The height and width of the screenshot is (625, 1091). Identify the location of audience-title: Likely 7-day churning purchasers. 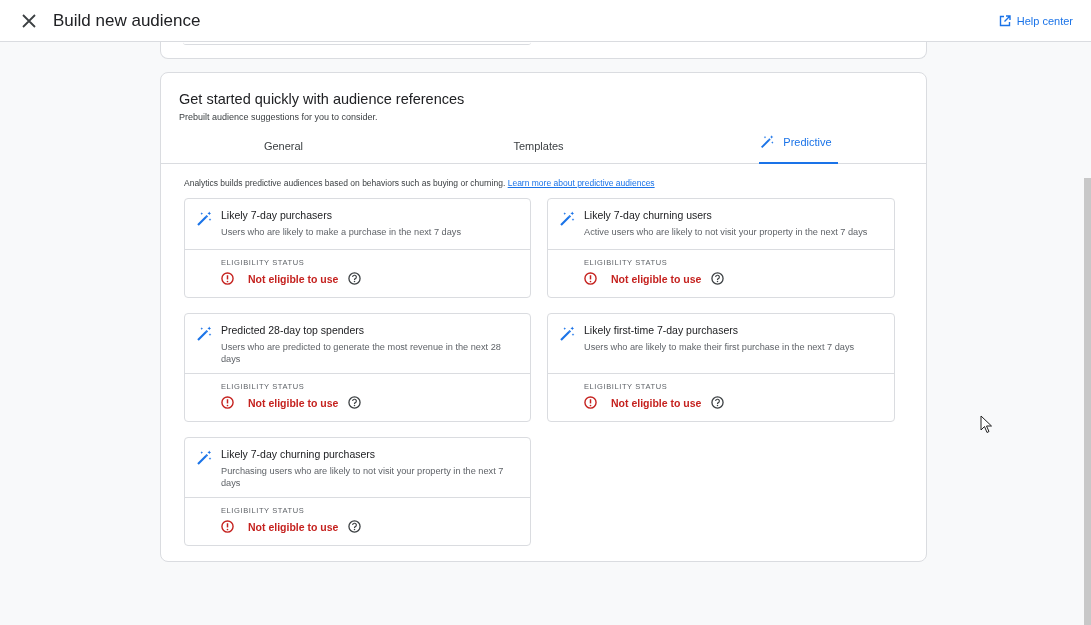
(299, 454).